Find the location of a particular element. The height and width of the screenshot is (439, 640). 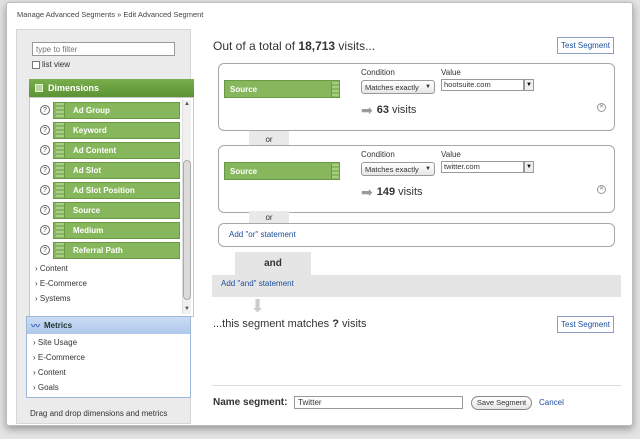

condition-visits-count: 63 is located at coordinates (382, 110).